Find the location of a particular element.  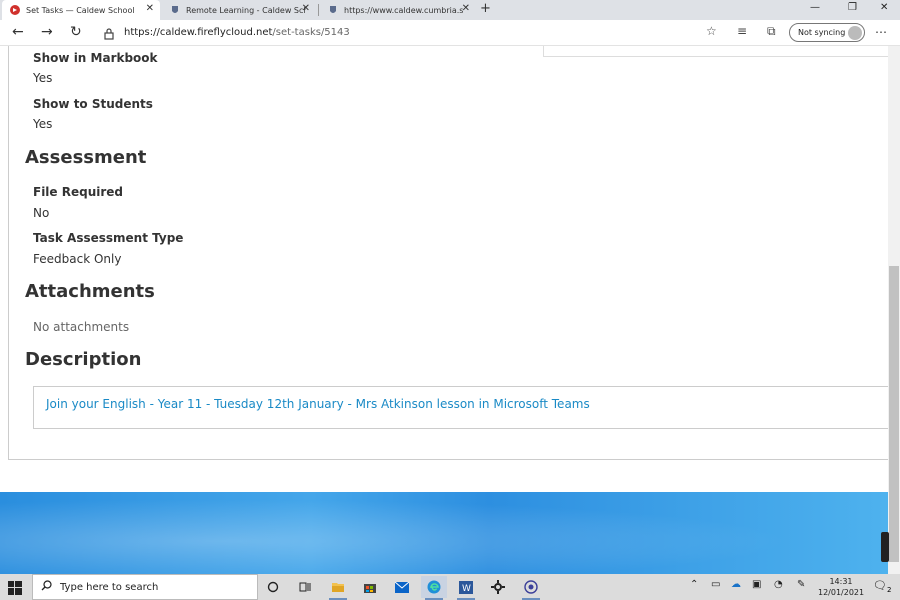

taskbar-clock: 14:31 12/01/2021 is located at coordinates (841, 587).